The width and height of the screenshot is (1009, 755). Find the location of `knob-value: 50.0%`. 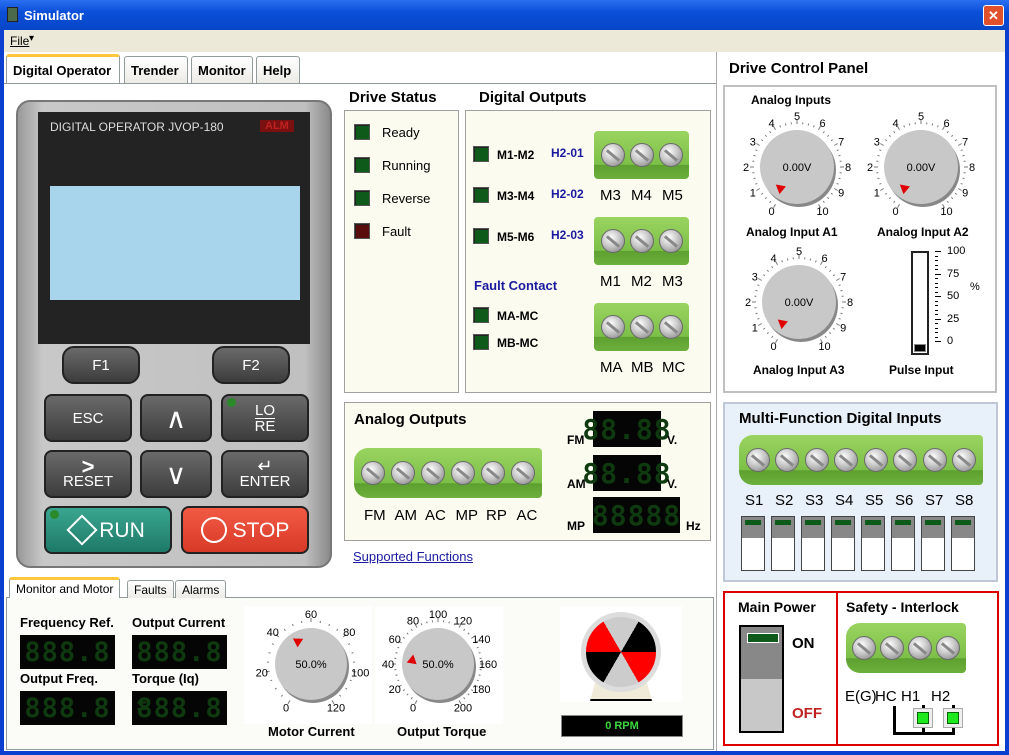

knob-value: 50.0% is located at coordinates (437, 665).